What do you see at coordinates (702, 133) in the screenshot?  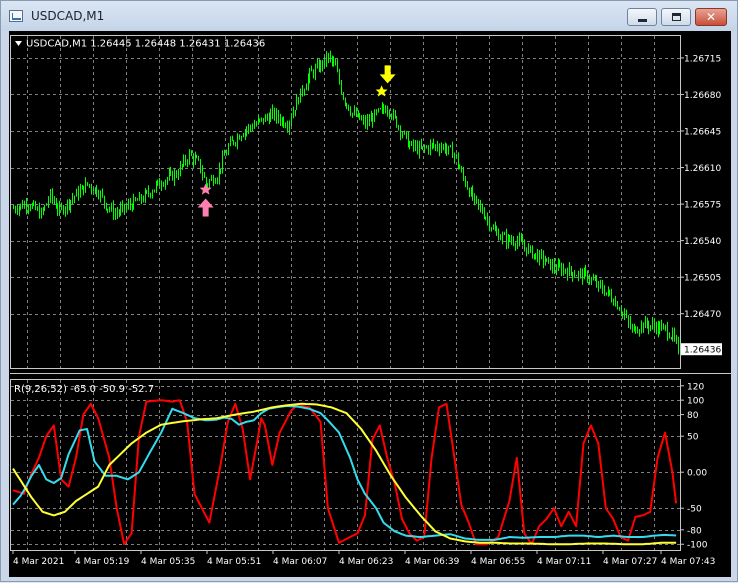 I see `price-tick-label: 1.26645` at bounding box center [702, 133].